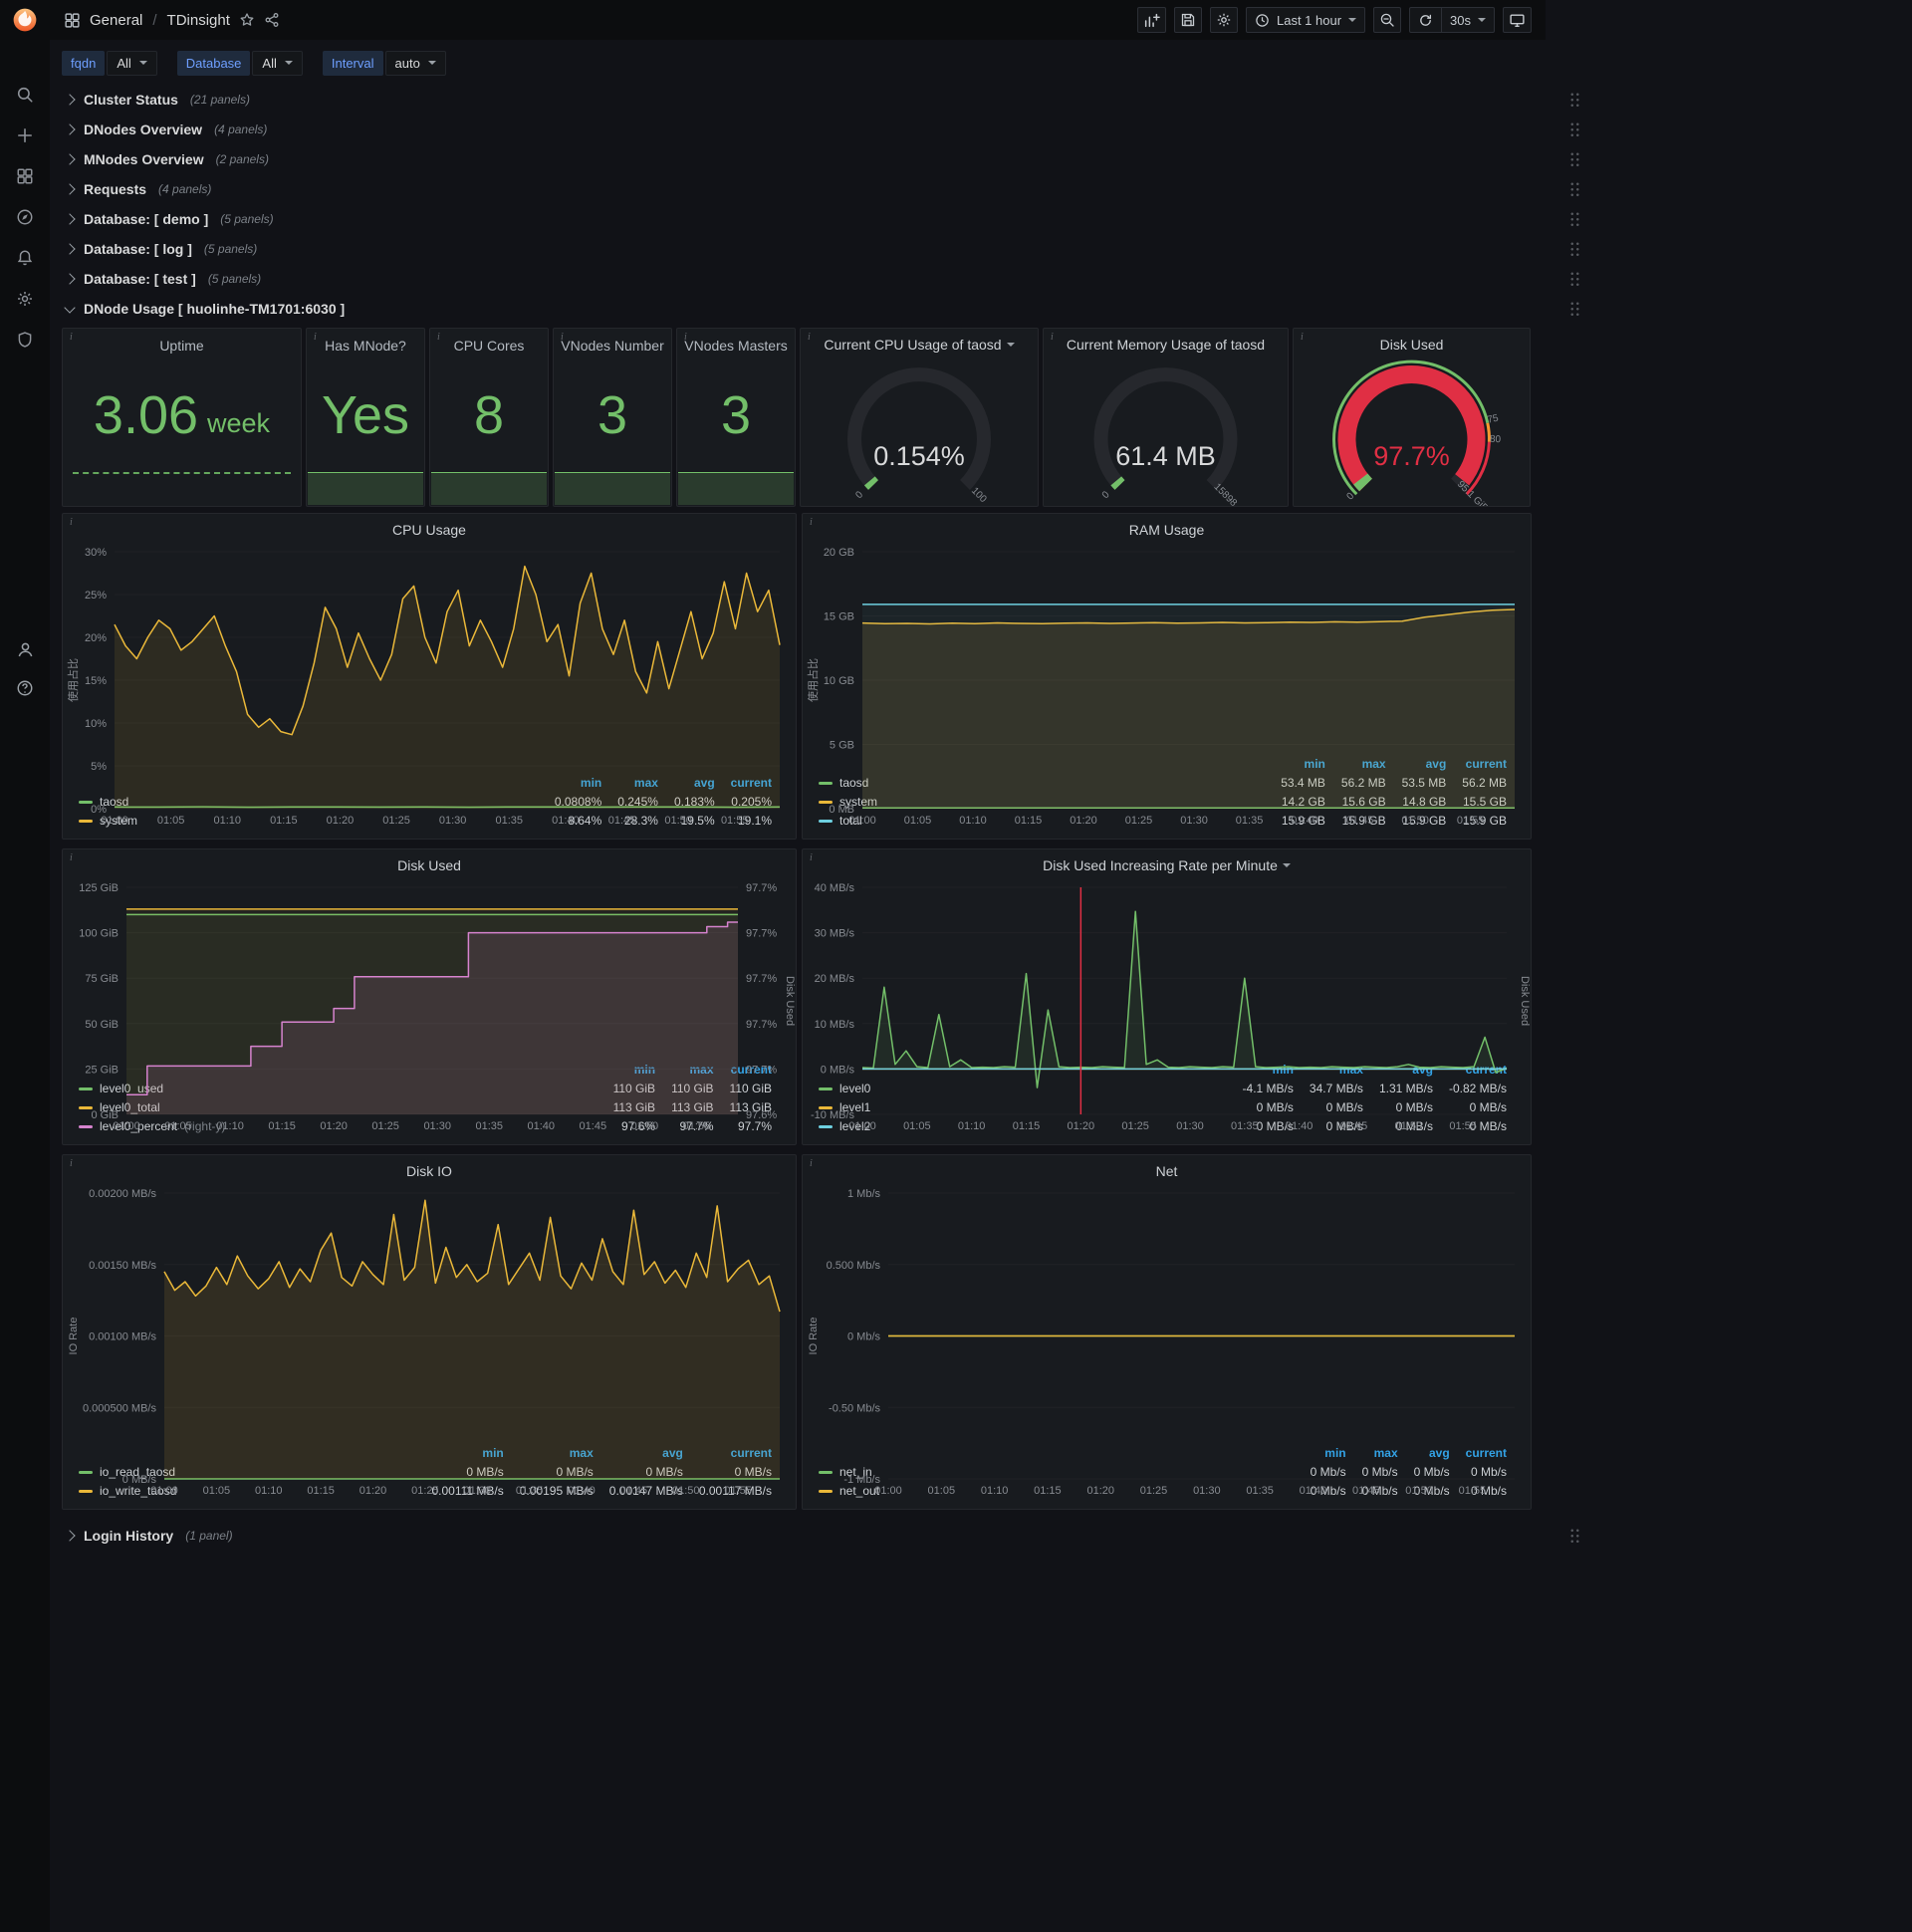 The height and width of the screenshot is (1932, 1912). Describe the element at coordinates (25, 258) in the screenshot. I see `alerting-bell-icon` at that location.